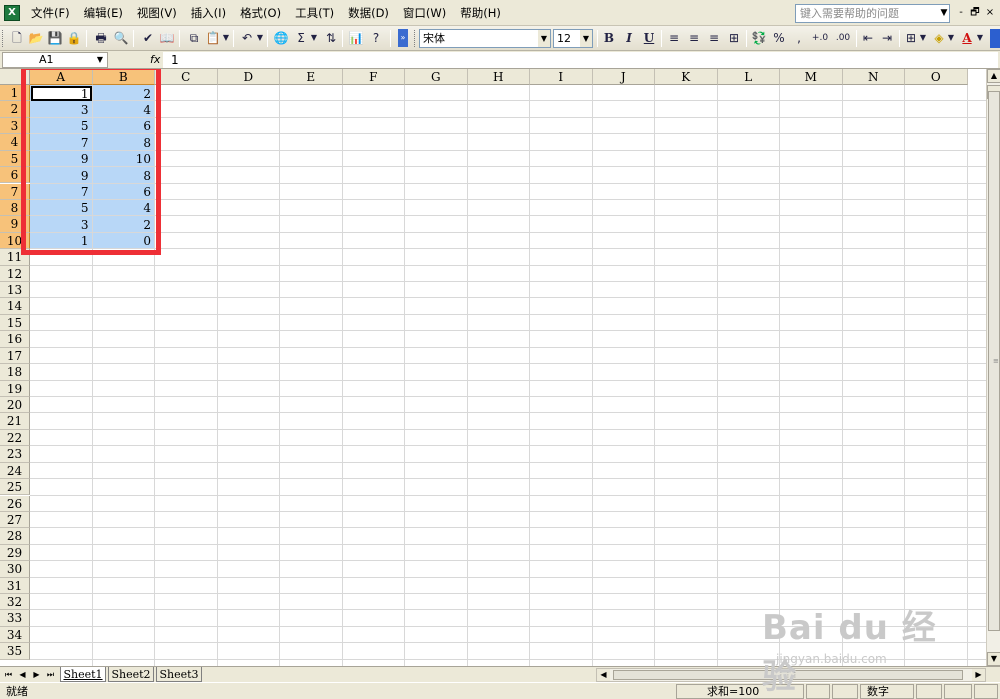 This screenshot has width=1000, height=699. Describe the element at coordinates (603, 675) in the screenshot. I see `scroll-left-icon: ◀` at that location.